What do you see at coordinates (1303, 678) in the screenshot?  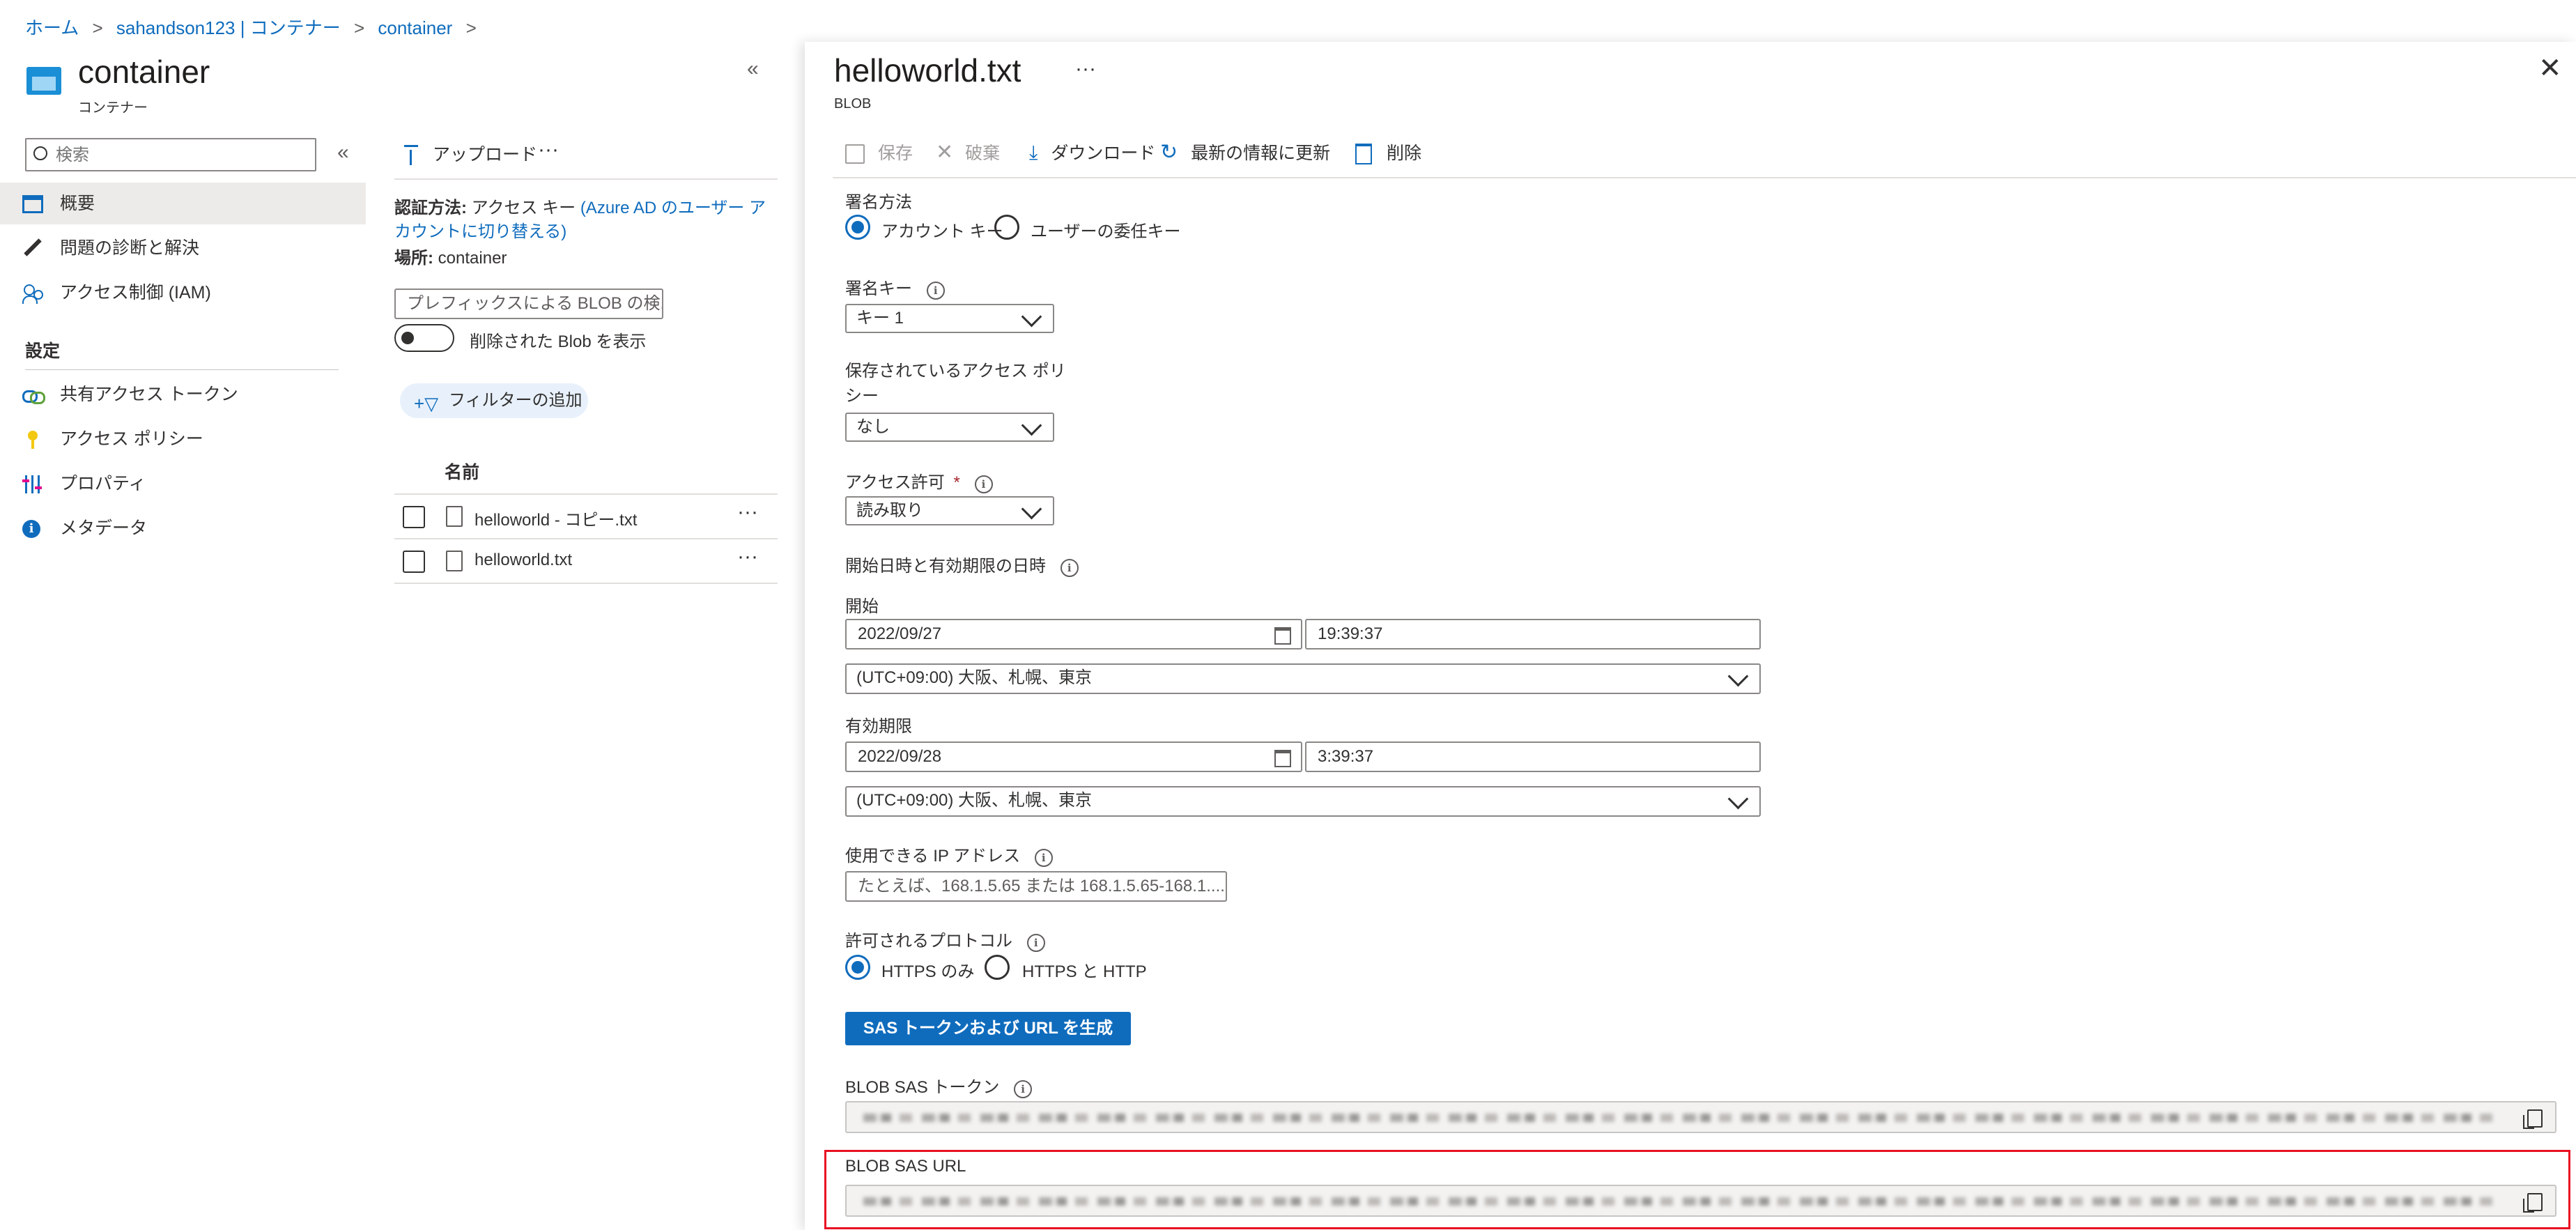 I see `start-timezone-select: (UTC+09:00) 大阪、札幌、東京` at bounding box center [1303, 678].